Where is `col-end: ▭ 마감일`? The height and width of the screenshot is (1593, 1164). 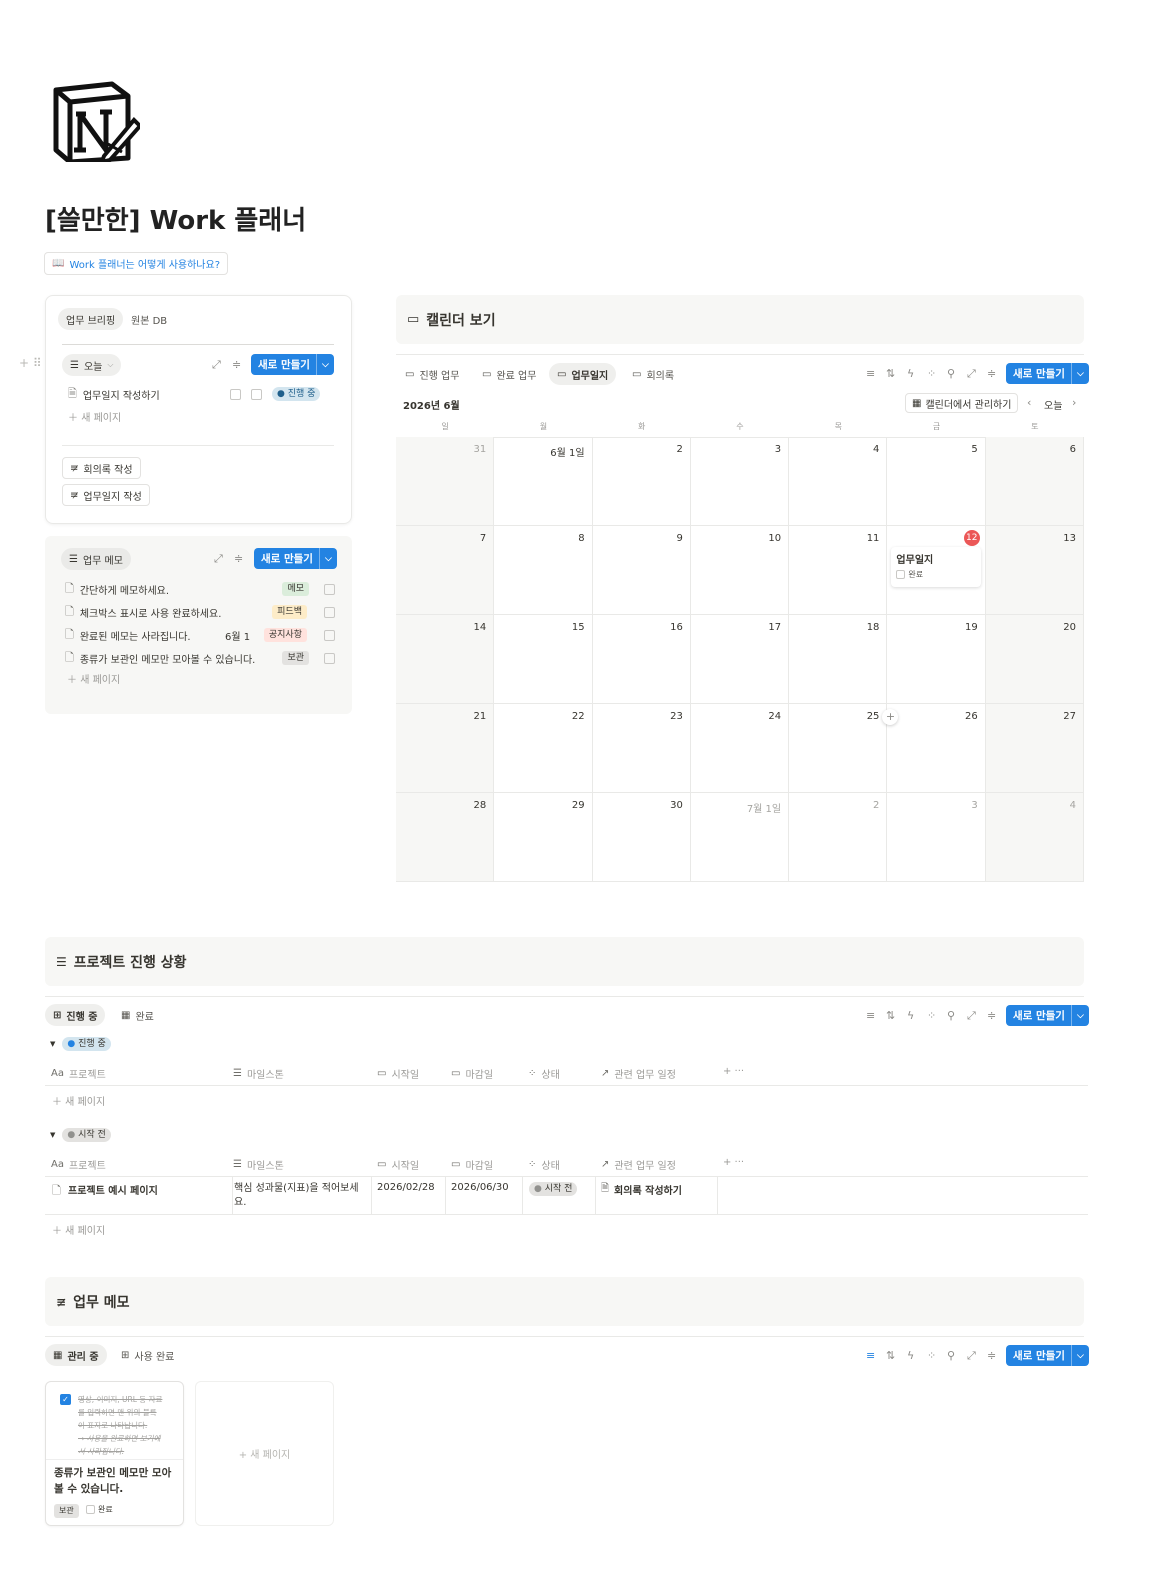 col-end: ▭ 마감일 is located at coordinates (472, 1164).